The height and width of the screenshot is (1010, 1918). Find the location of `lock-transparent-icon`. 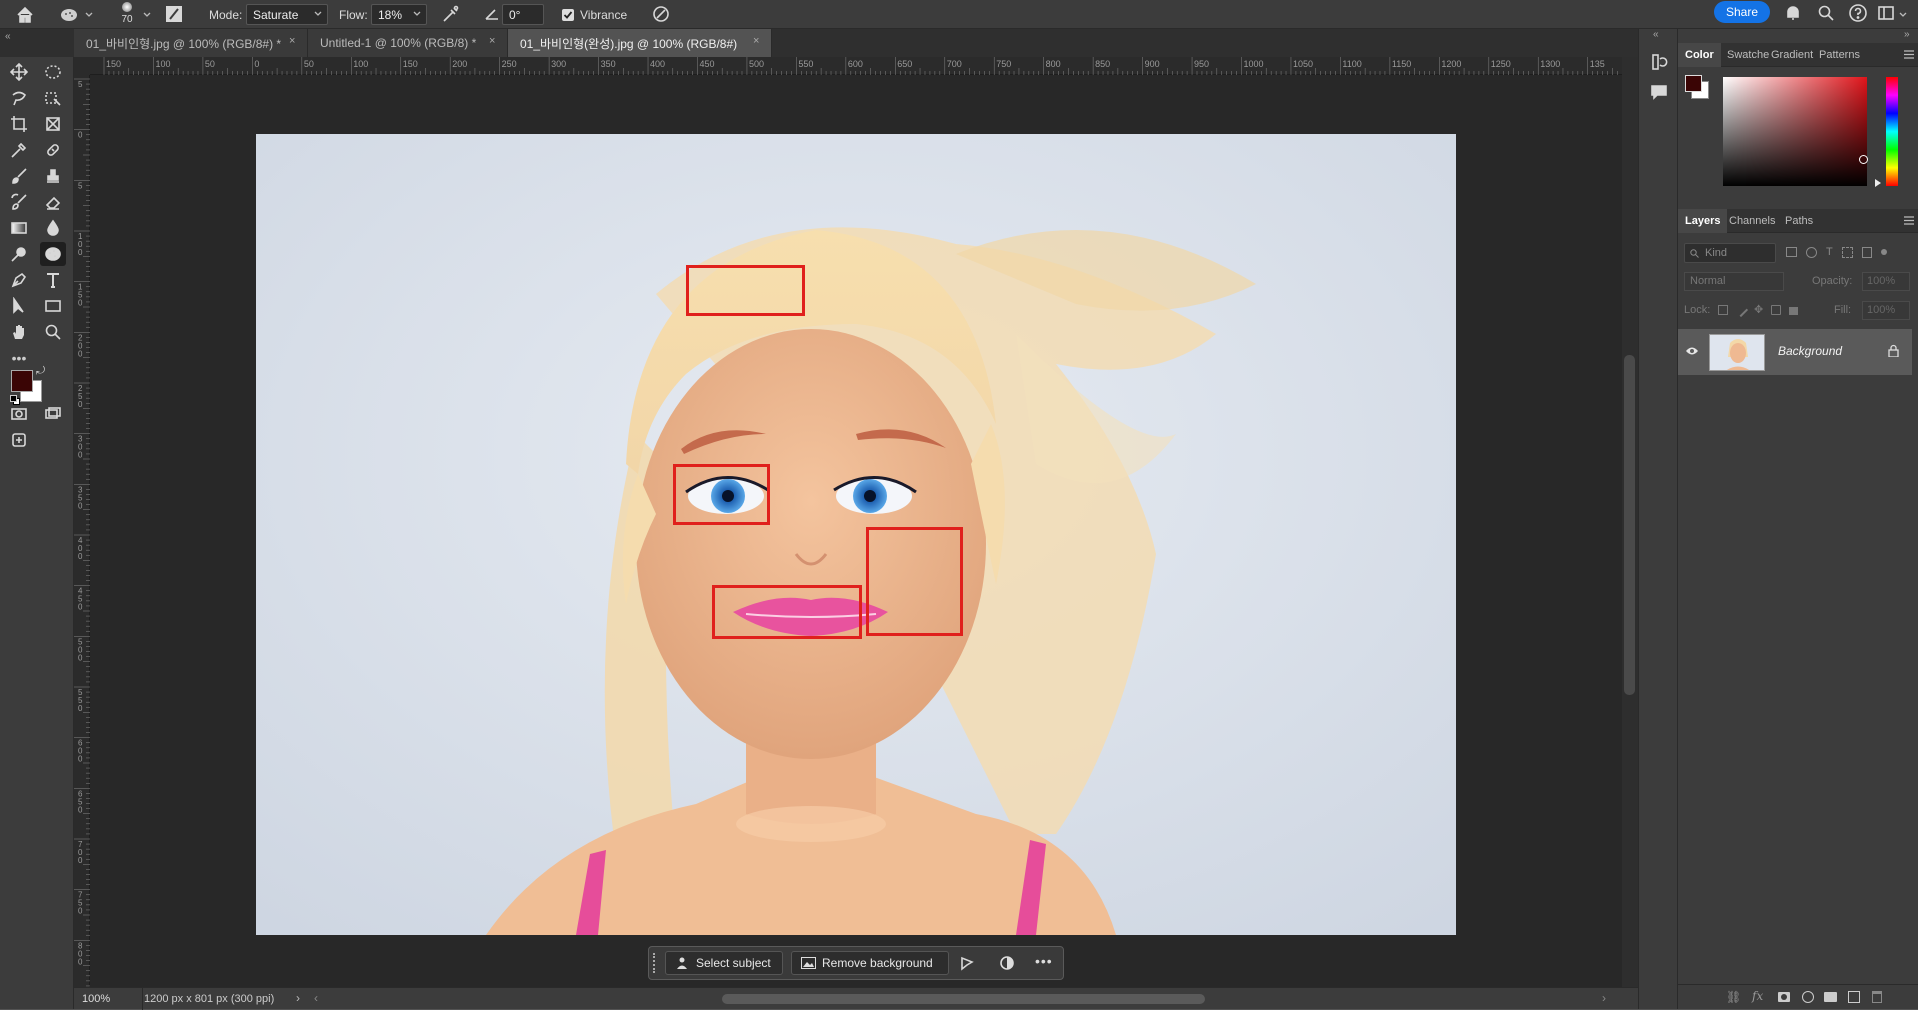

lock-transparent-icon is located at coordinates (1723, 310).